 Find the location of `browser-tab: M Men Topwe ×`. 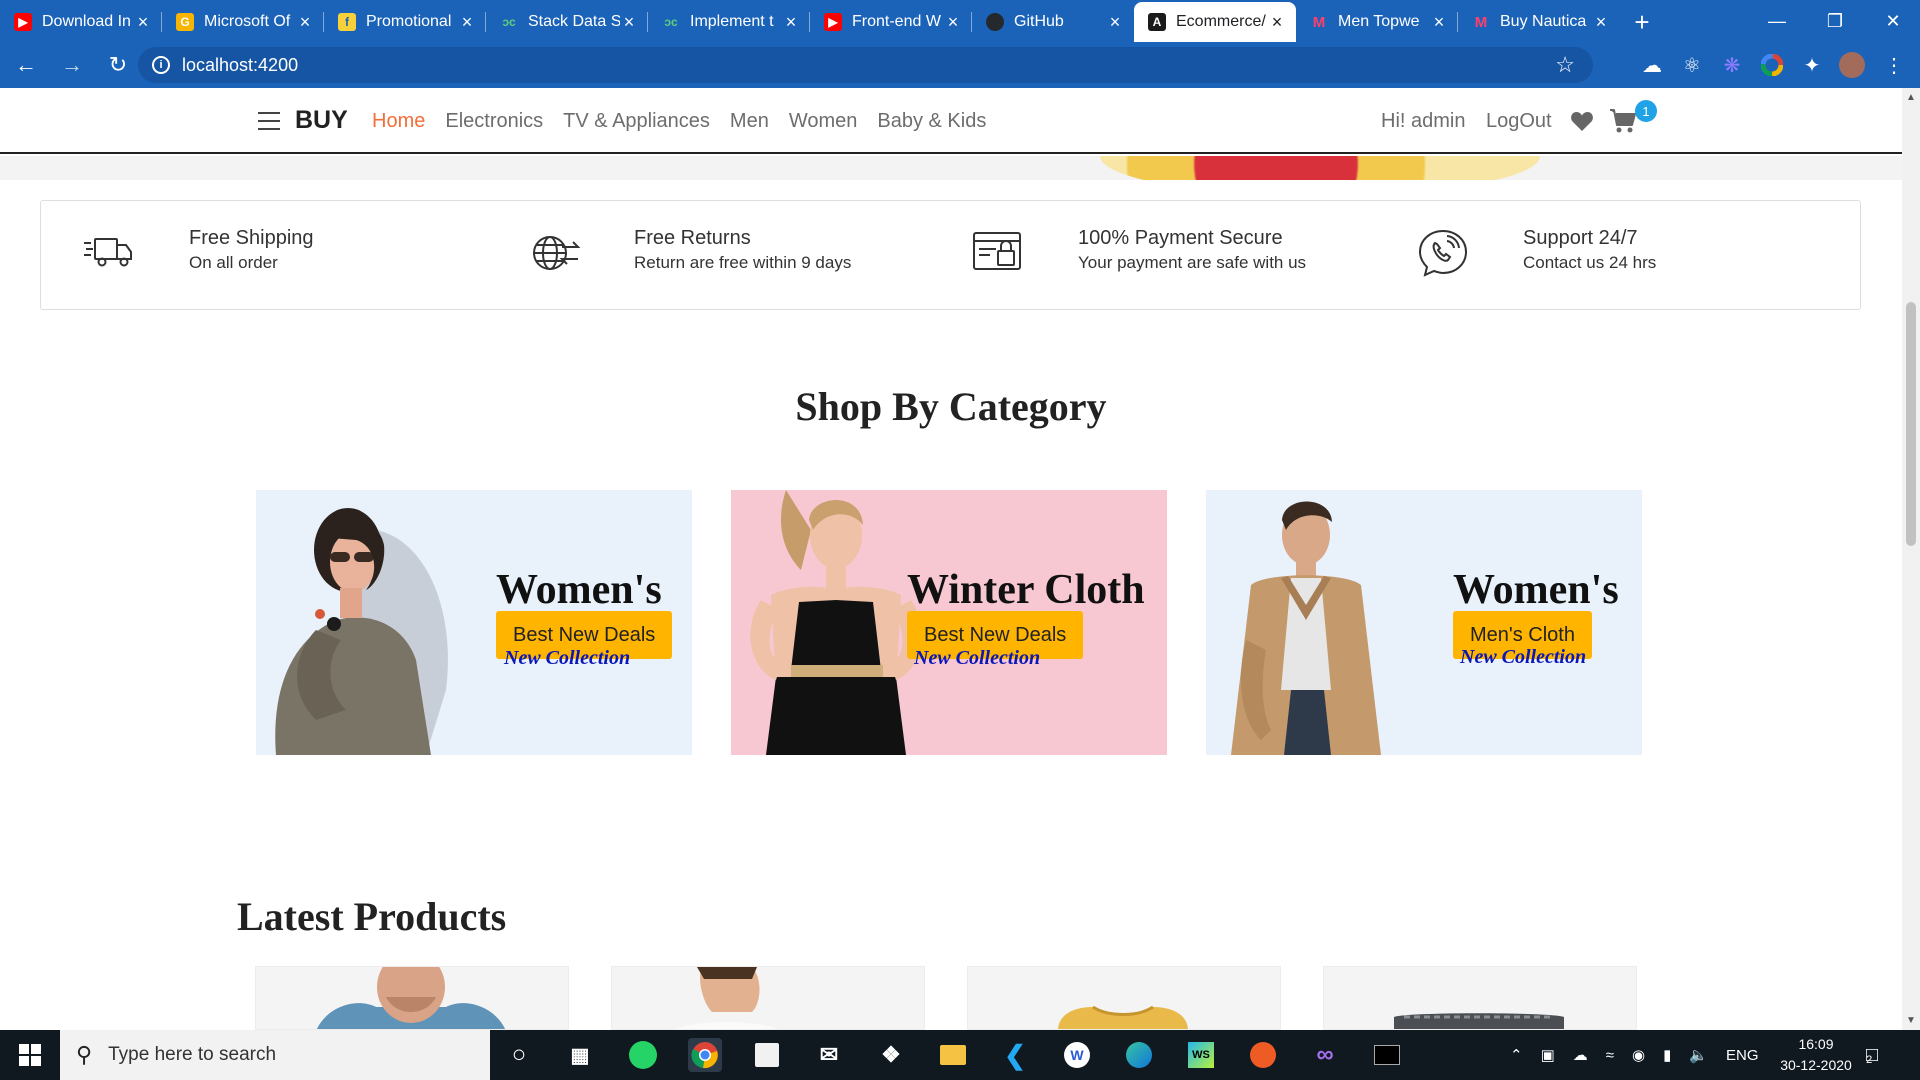

browser-tab: M Men Topwe × is located at coordinates (1377, 22).